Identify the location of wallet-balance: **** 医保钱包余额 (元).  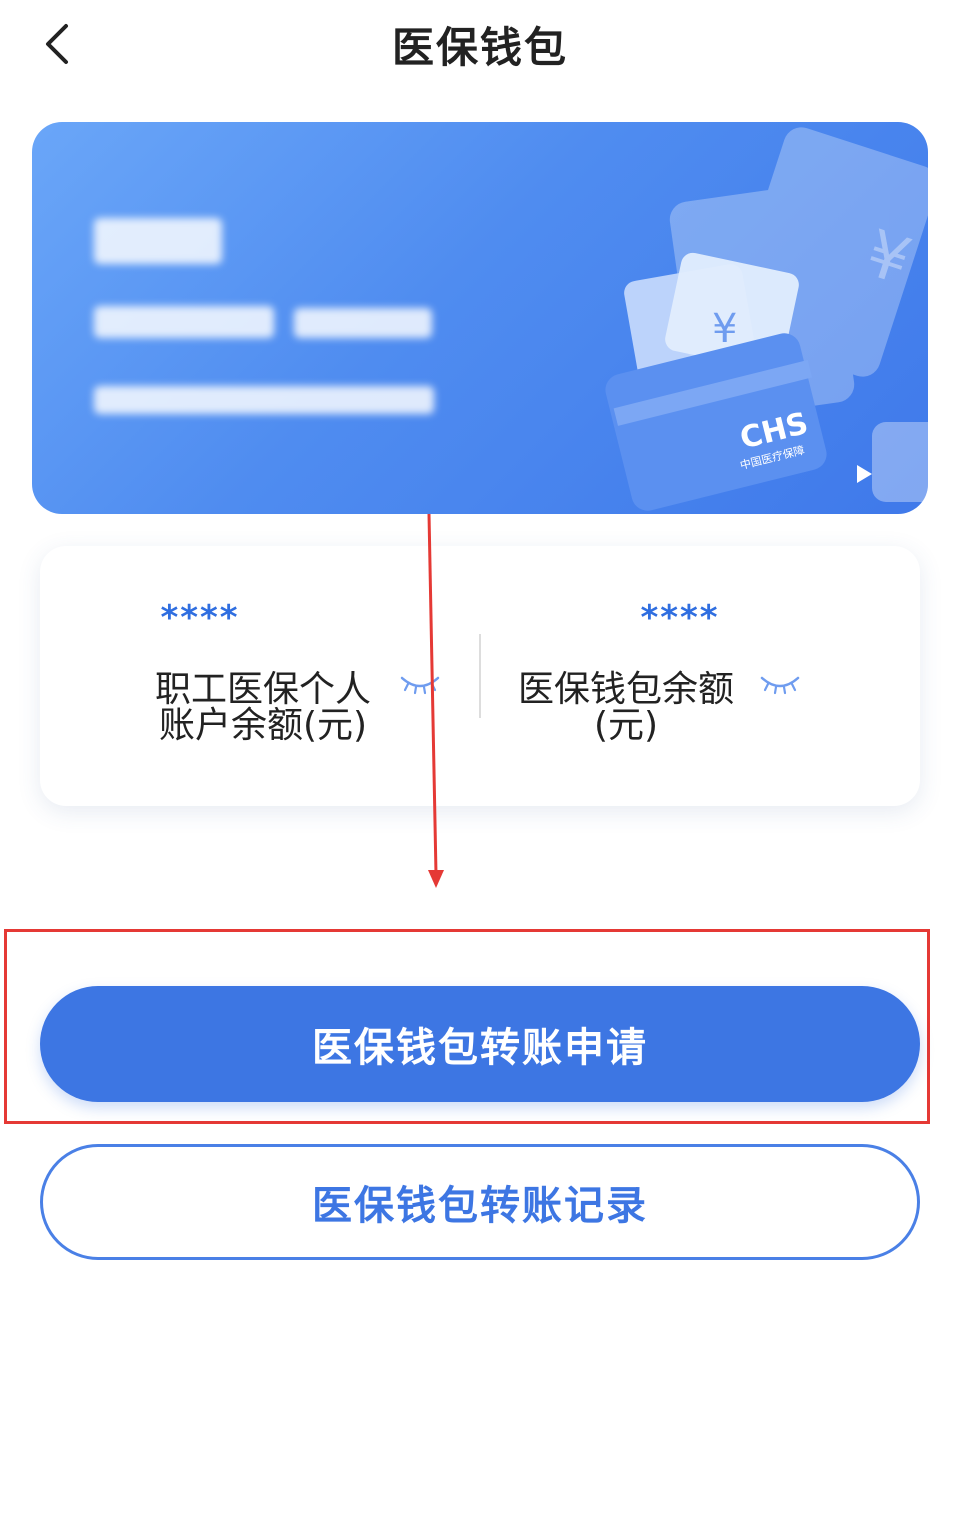
(700, 676).